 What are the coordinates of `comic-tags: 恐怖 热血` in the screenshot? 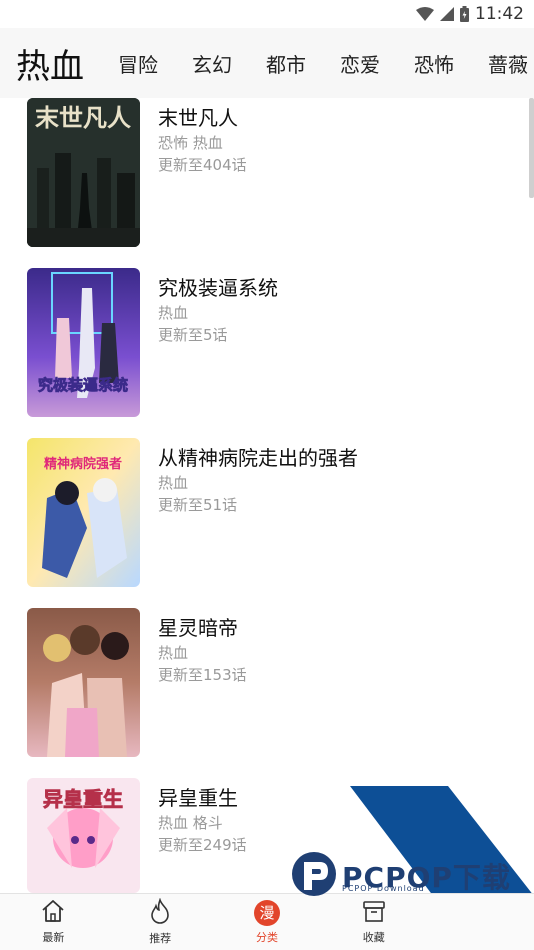 It's located at (190, 143).